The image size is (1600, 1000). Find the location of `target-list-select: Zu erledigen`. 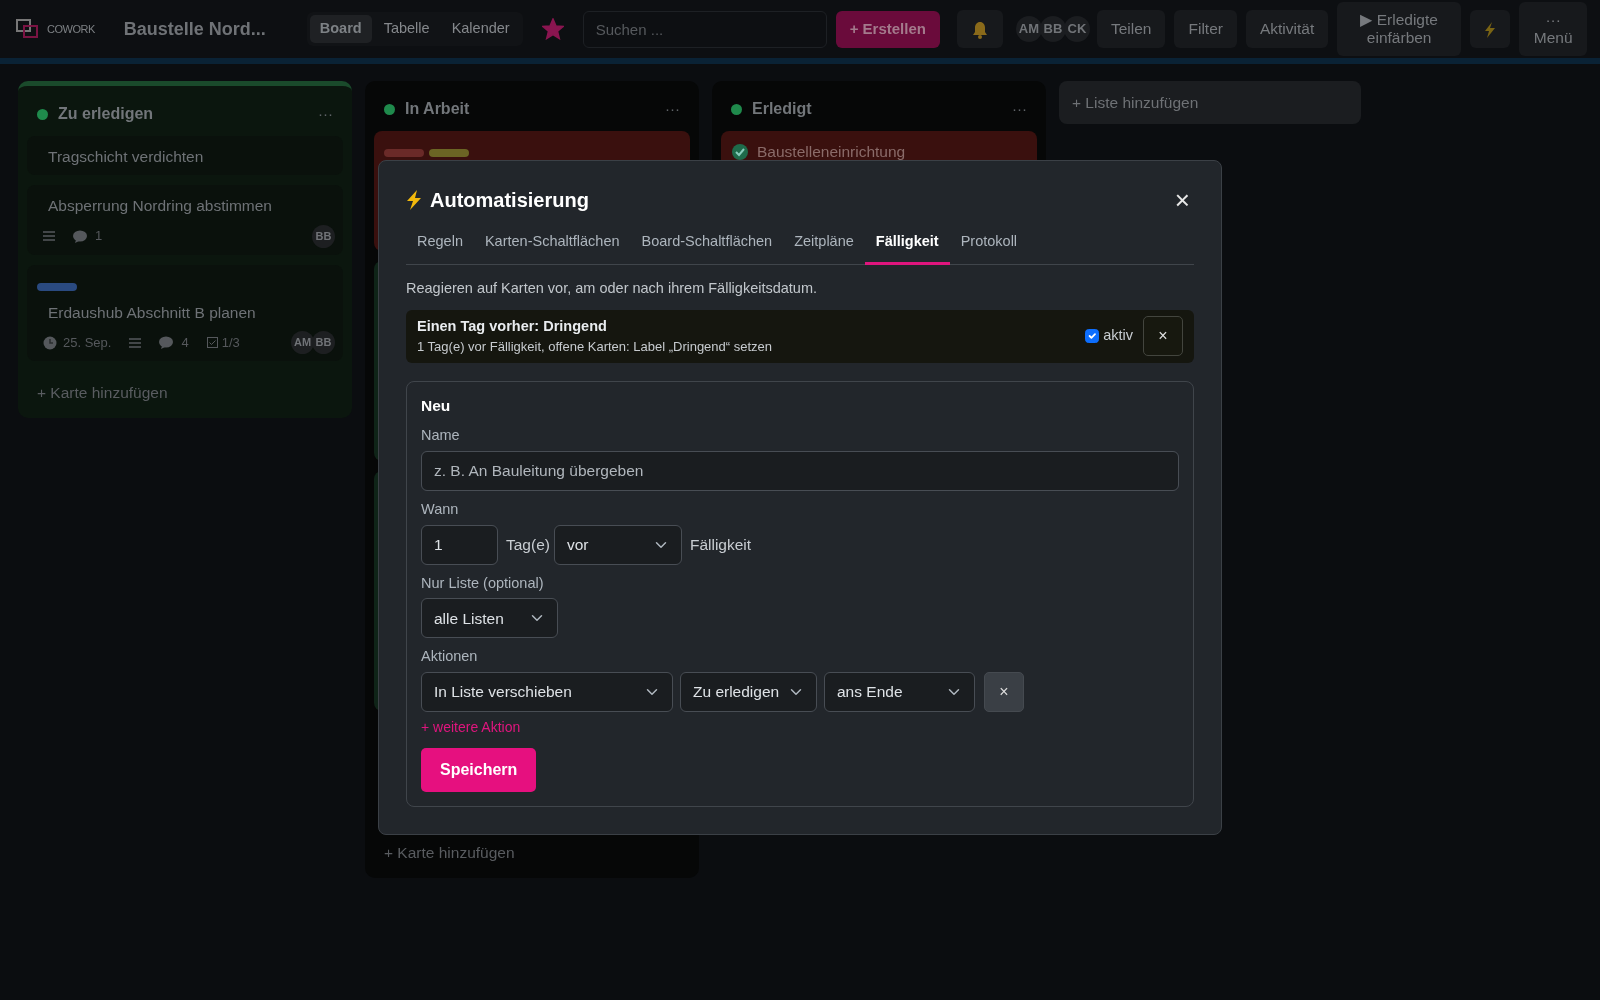

target-list-select: Zu erledigen is located at coordinates (748, 692).